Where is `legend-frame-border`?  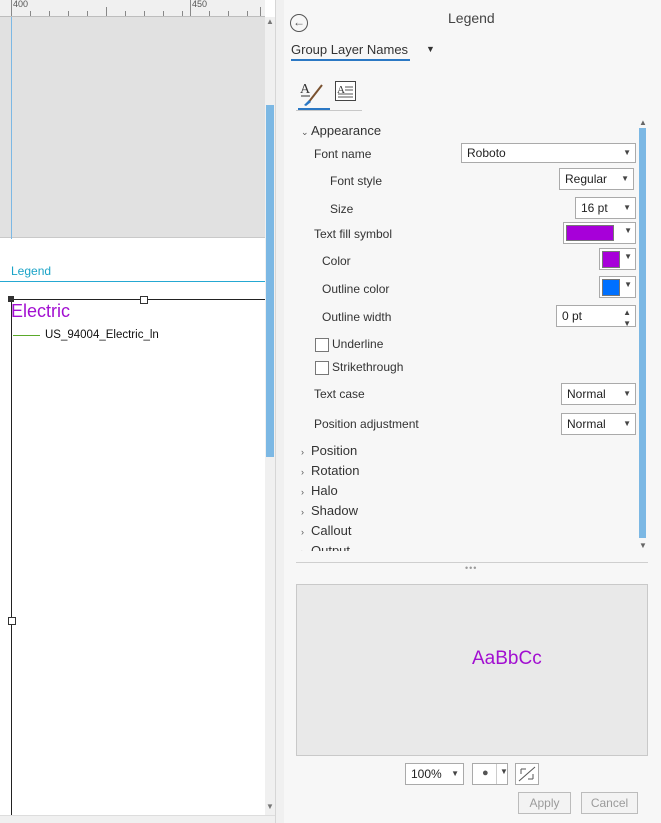 legend-frame-border is located at coordinates (11, 556).